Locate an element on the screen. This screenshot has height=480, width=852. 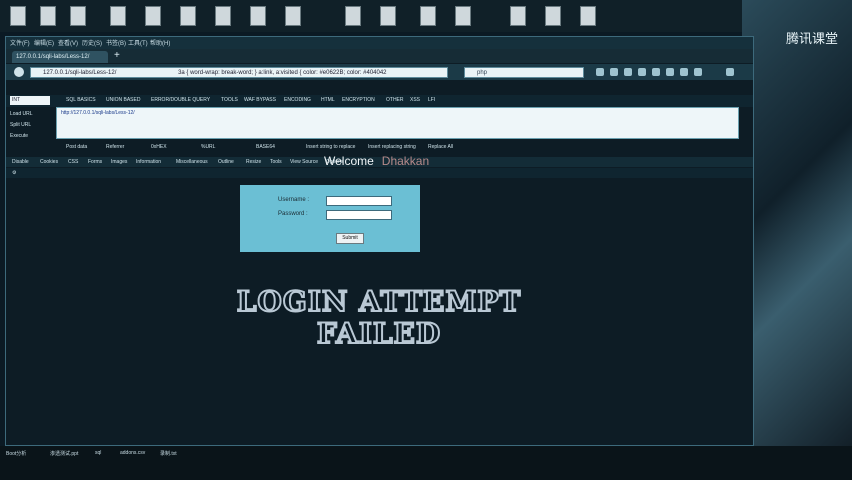
replace-string-input: Insert string to replace is located at coordinates (330, 147).